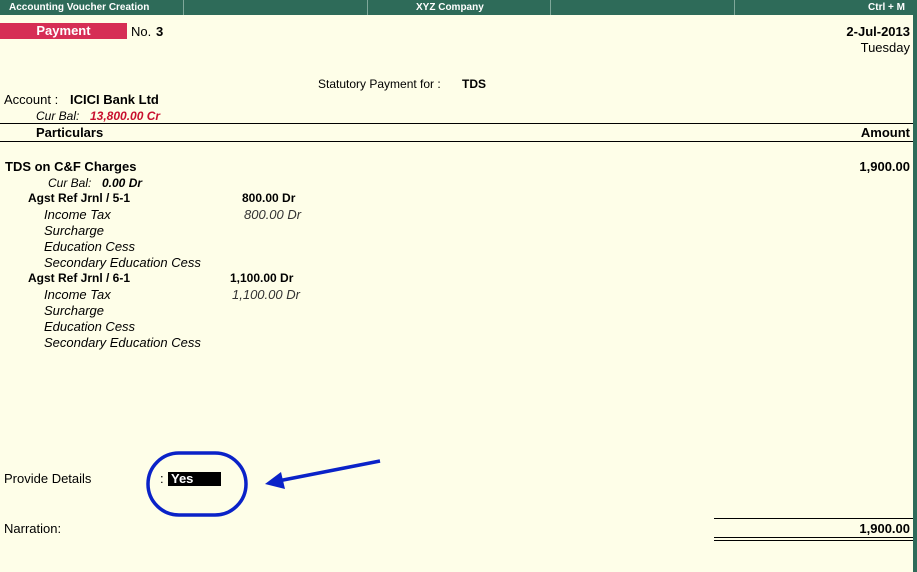  What do you see at coordinates (456, 123) in the screenshot?
I see `table-top-rule` at bounding box center [456, 123].